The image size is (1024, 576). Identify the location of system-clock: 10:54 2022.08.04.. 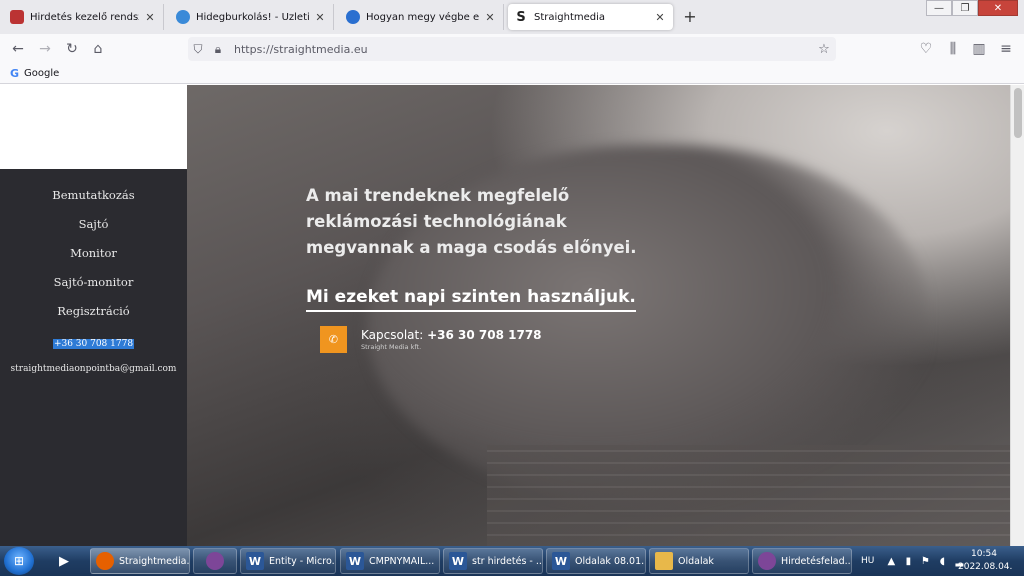
(985, 561).